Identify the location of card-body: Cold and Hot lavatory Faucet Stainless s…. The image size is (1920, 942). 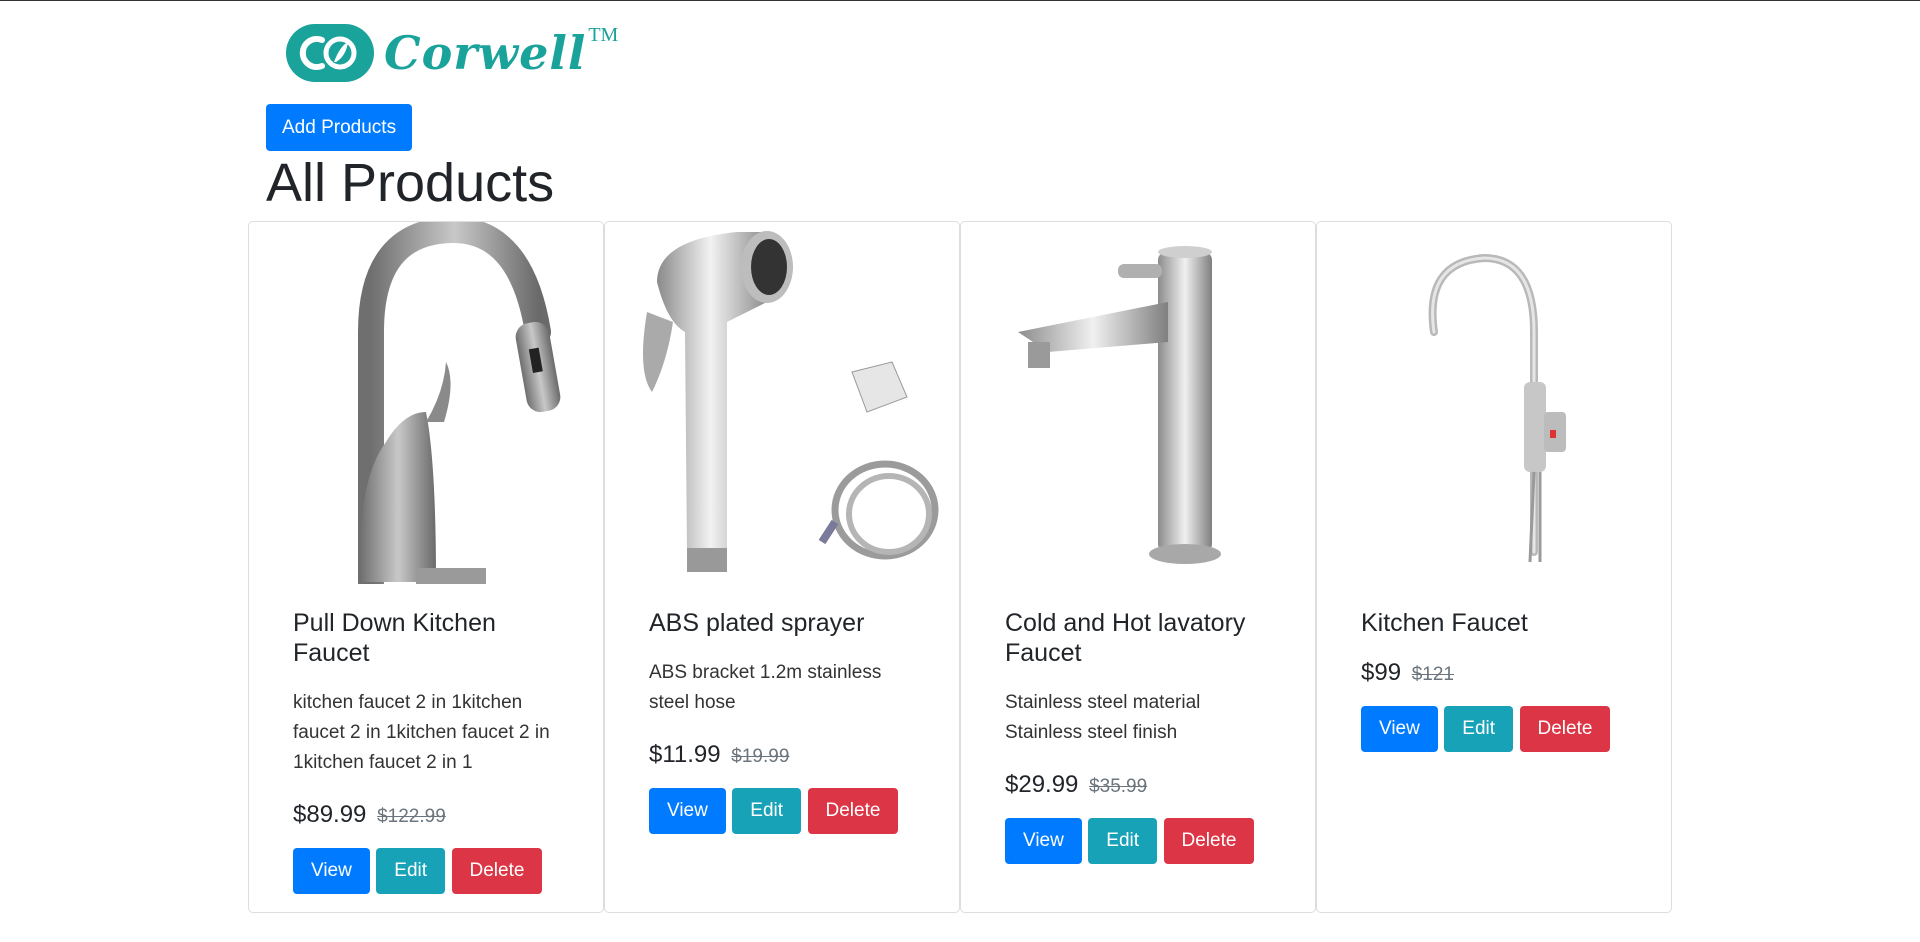
(1138, 724).